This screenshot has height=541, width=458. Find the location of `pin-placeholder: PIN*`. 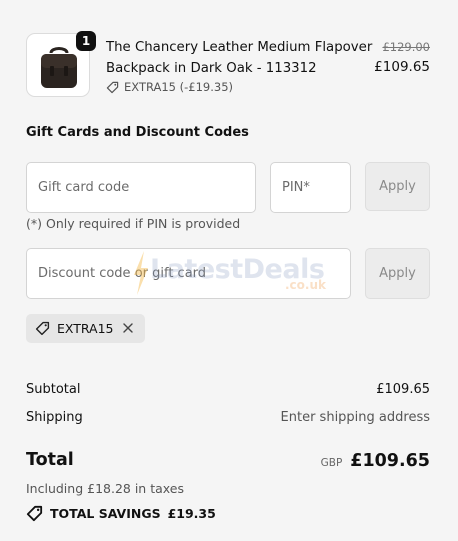

pin-placeholder: PIN* is located at coordinates (296, 187).